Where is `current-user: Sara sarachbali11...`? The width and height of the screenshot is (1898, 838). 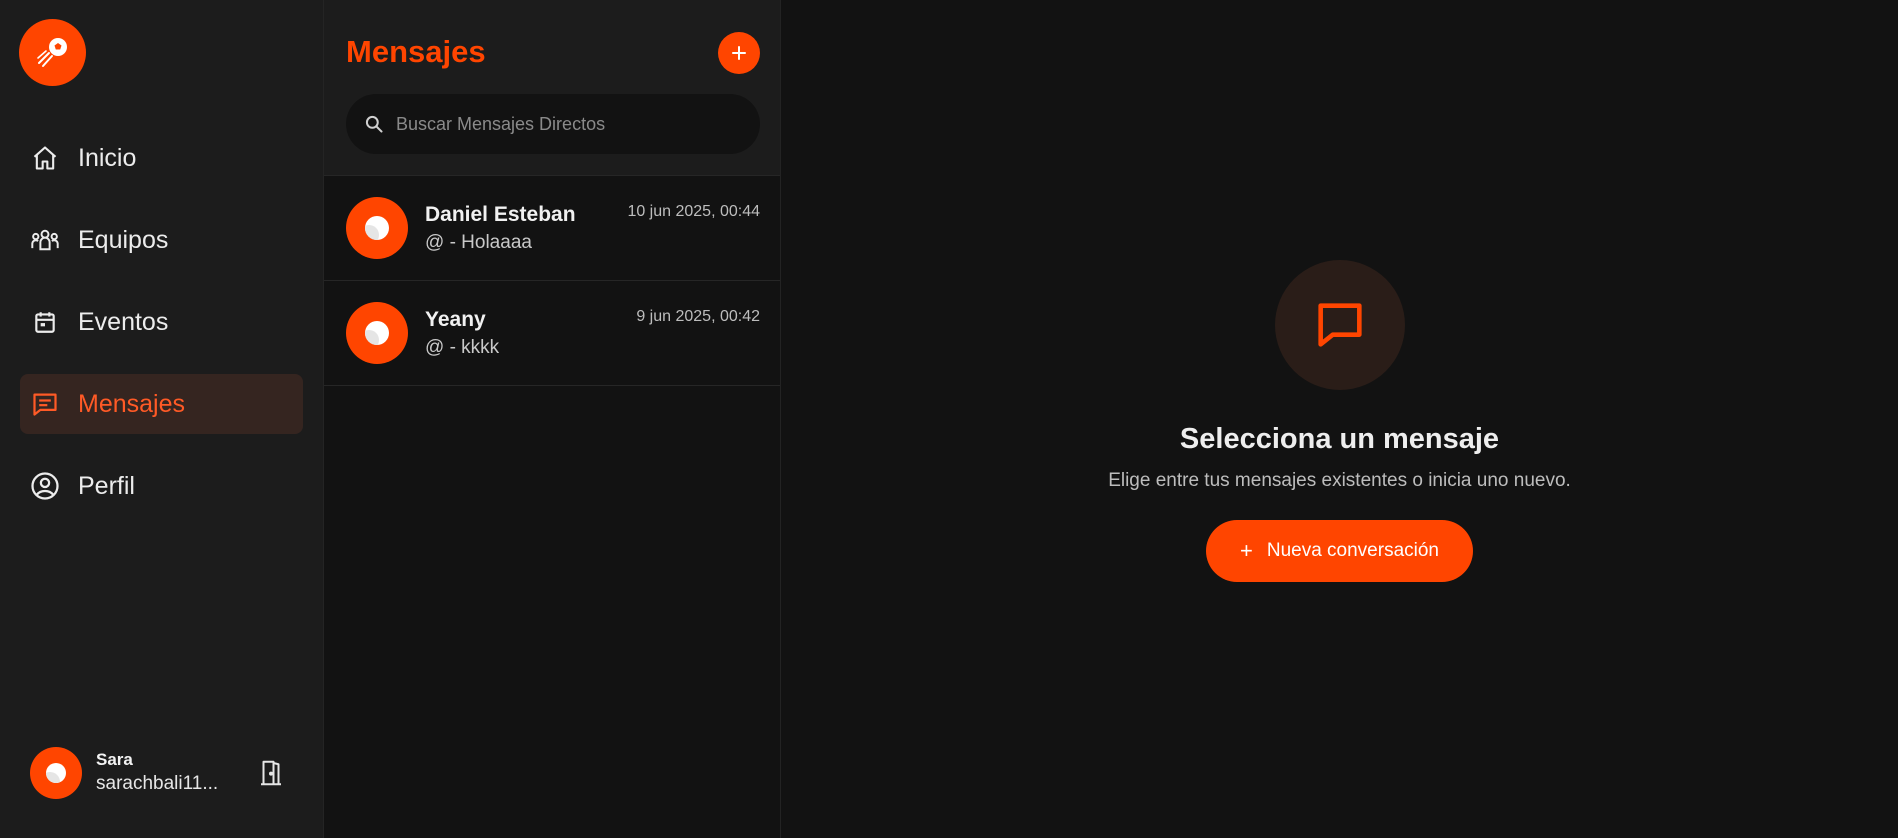
current-user: Sara sarachbali11... is located at coordinates (165, 773).